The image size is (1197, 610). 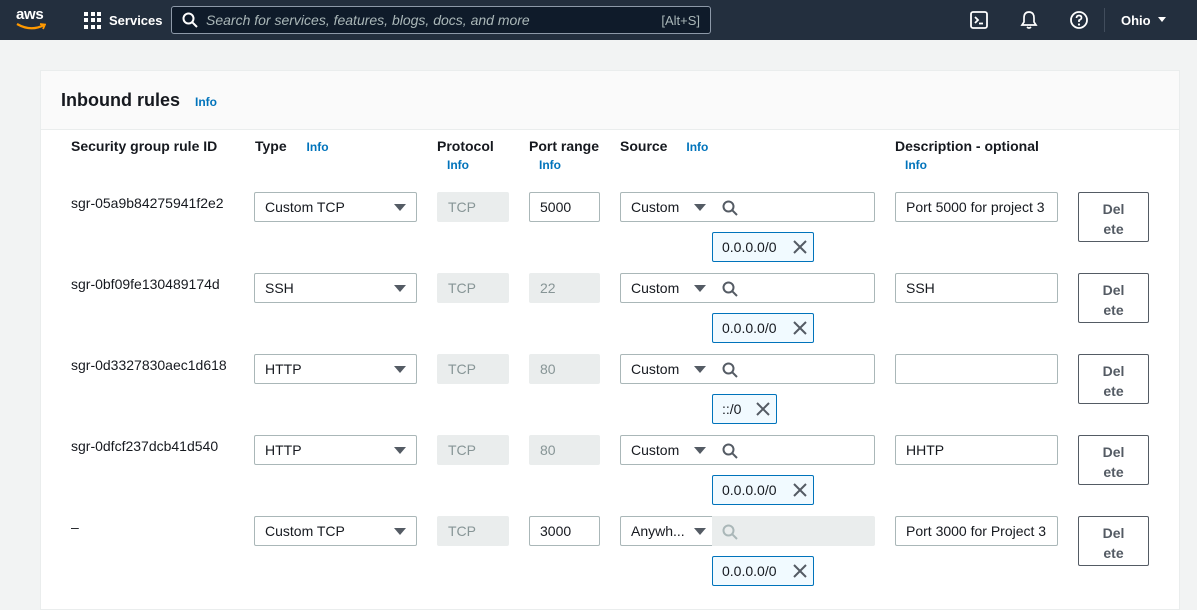 What do you see at coordinates (697, 147) in the screenshot?
I see `source-info-link: Info` at bounding box center [697, 147].